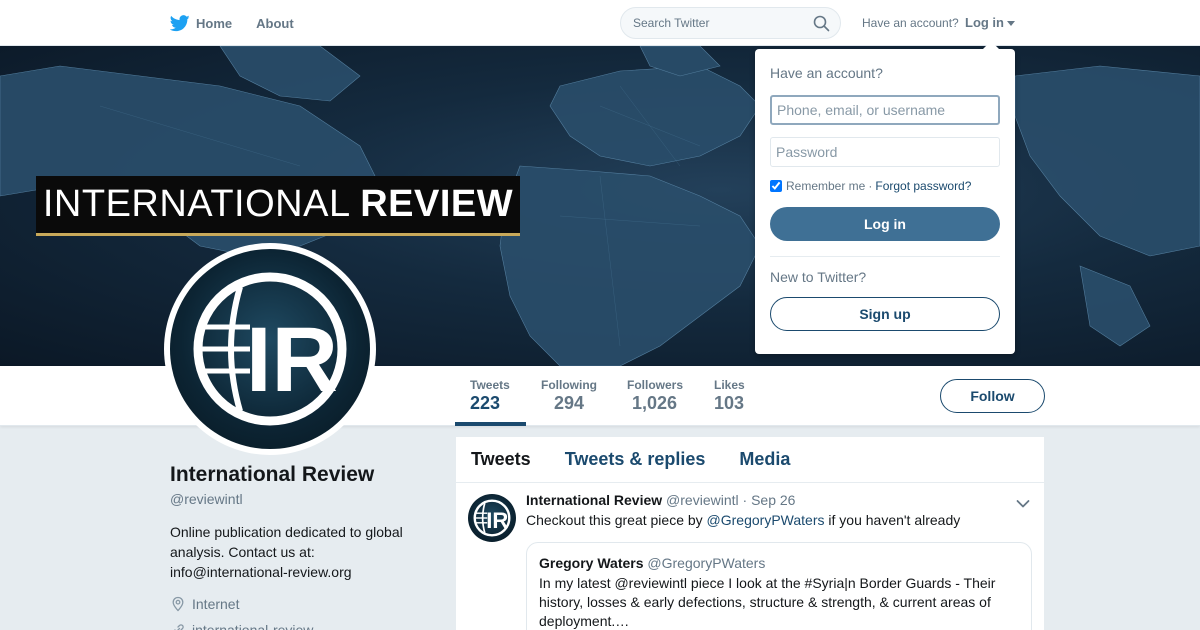  What do you see at coordinates (600, 23) in the screenshot?
I see `top-navigation-bar: Home About Have an account? Log in` at bounding box center [600, 23].